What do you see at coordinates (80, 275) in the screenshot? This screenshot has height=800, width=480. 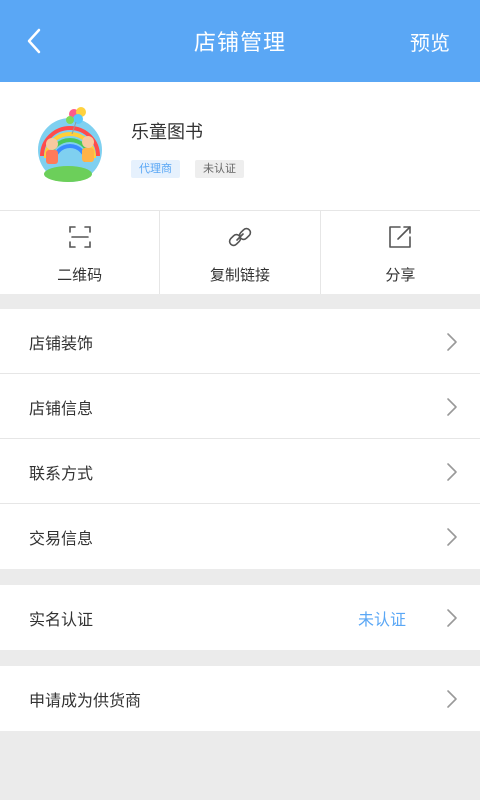 I see `qr-code-label: 二维码` at bounding box center [80, 275].